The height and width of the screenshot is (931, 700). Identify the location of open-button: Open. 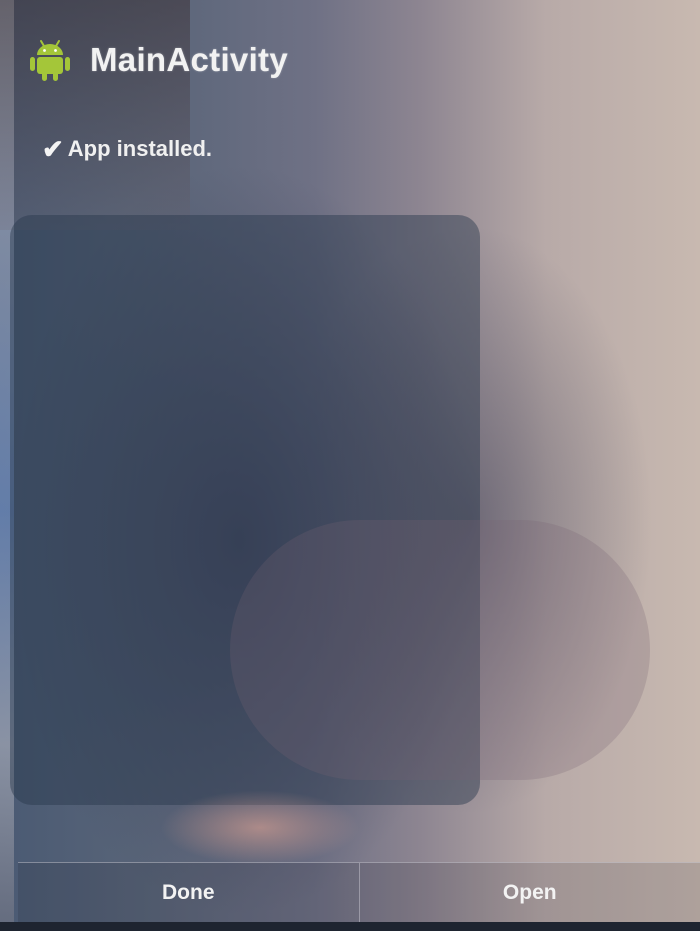
(530, 893).